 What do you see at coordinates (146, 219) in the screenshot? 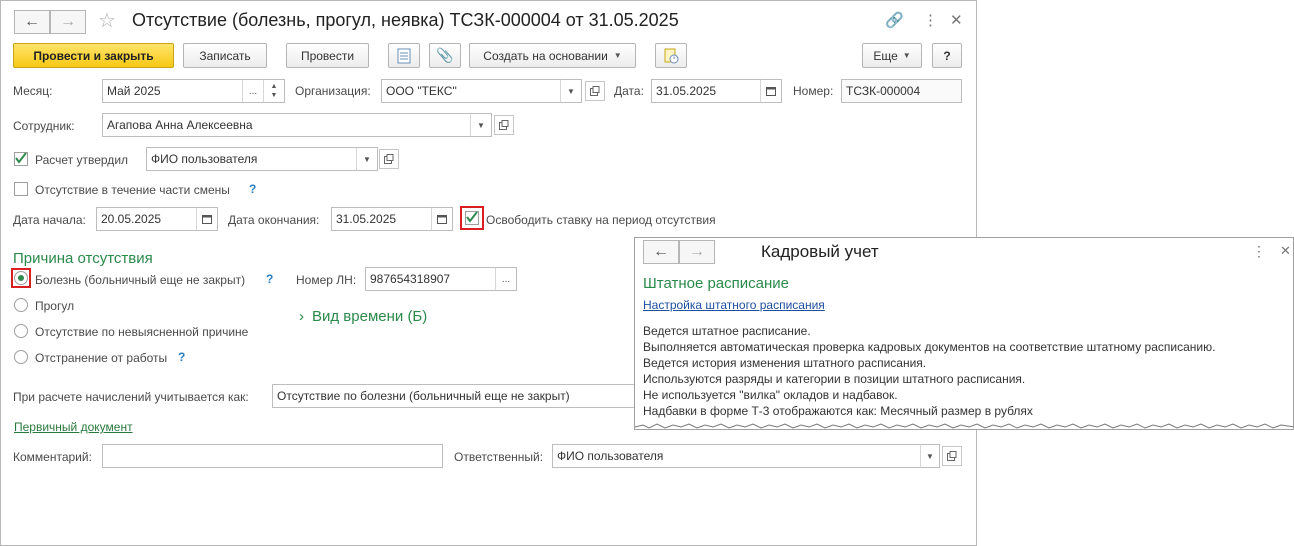
I see `start-date-field: 20.05.2025` at bounding box center [146, 219].